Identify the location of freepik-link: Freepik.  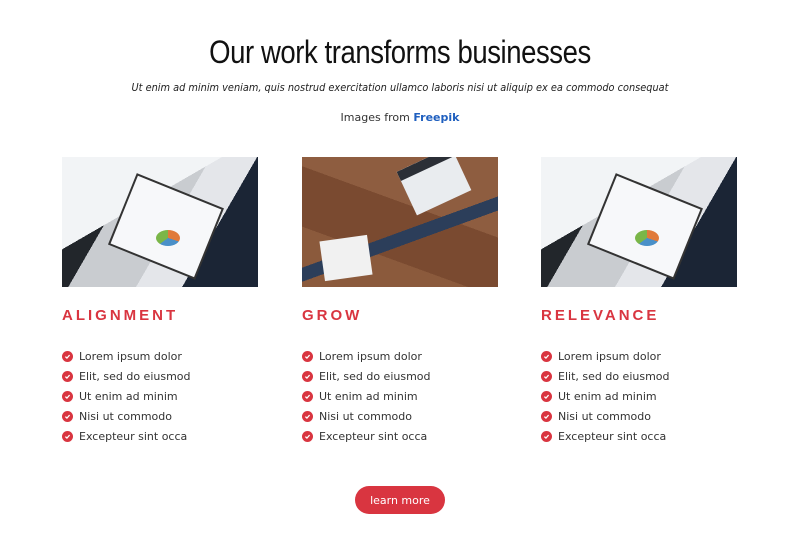
(436, 117).